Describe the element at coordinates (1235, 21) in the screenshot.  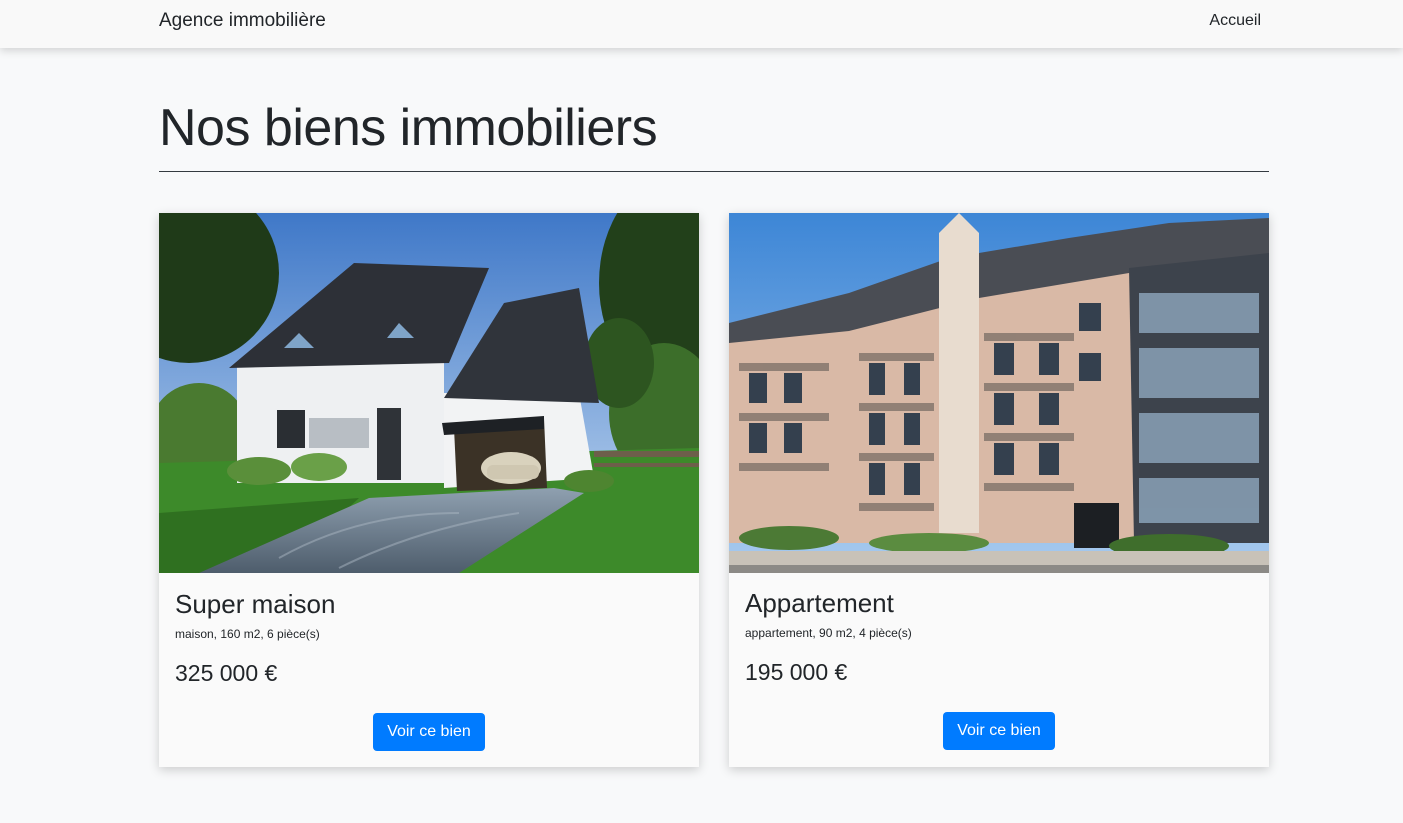
I see `nav-link-accueil: Accueil` at that location.